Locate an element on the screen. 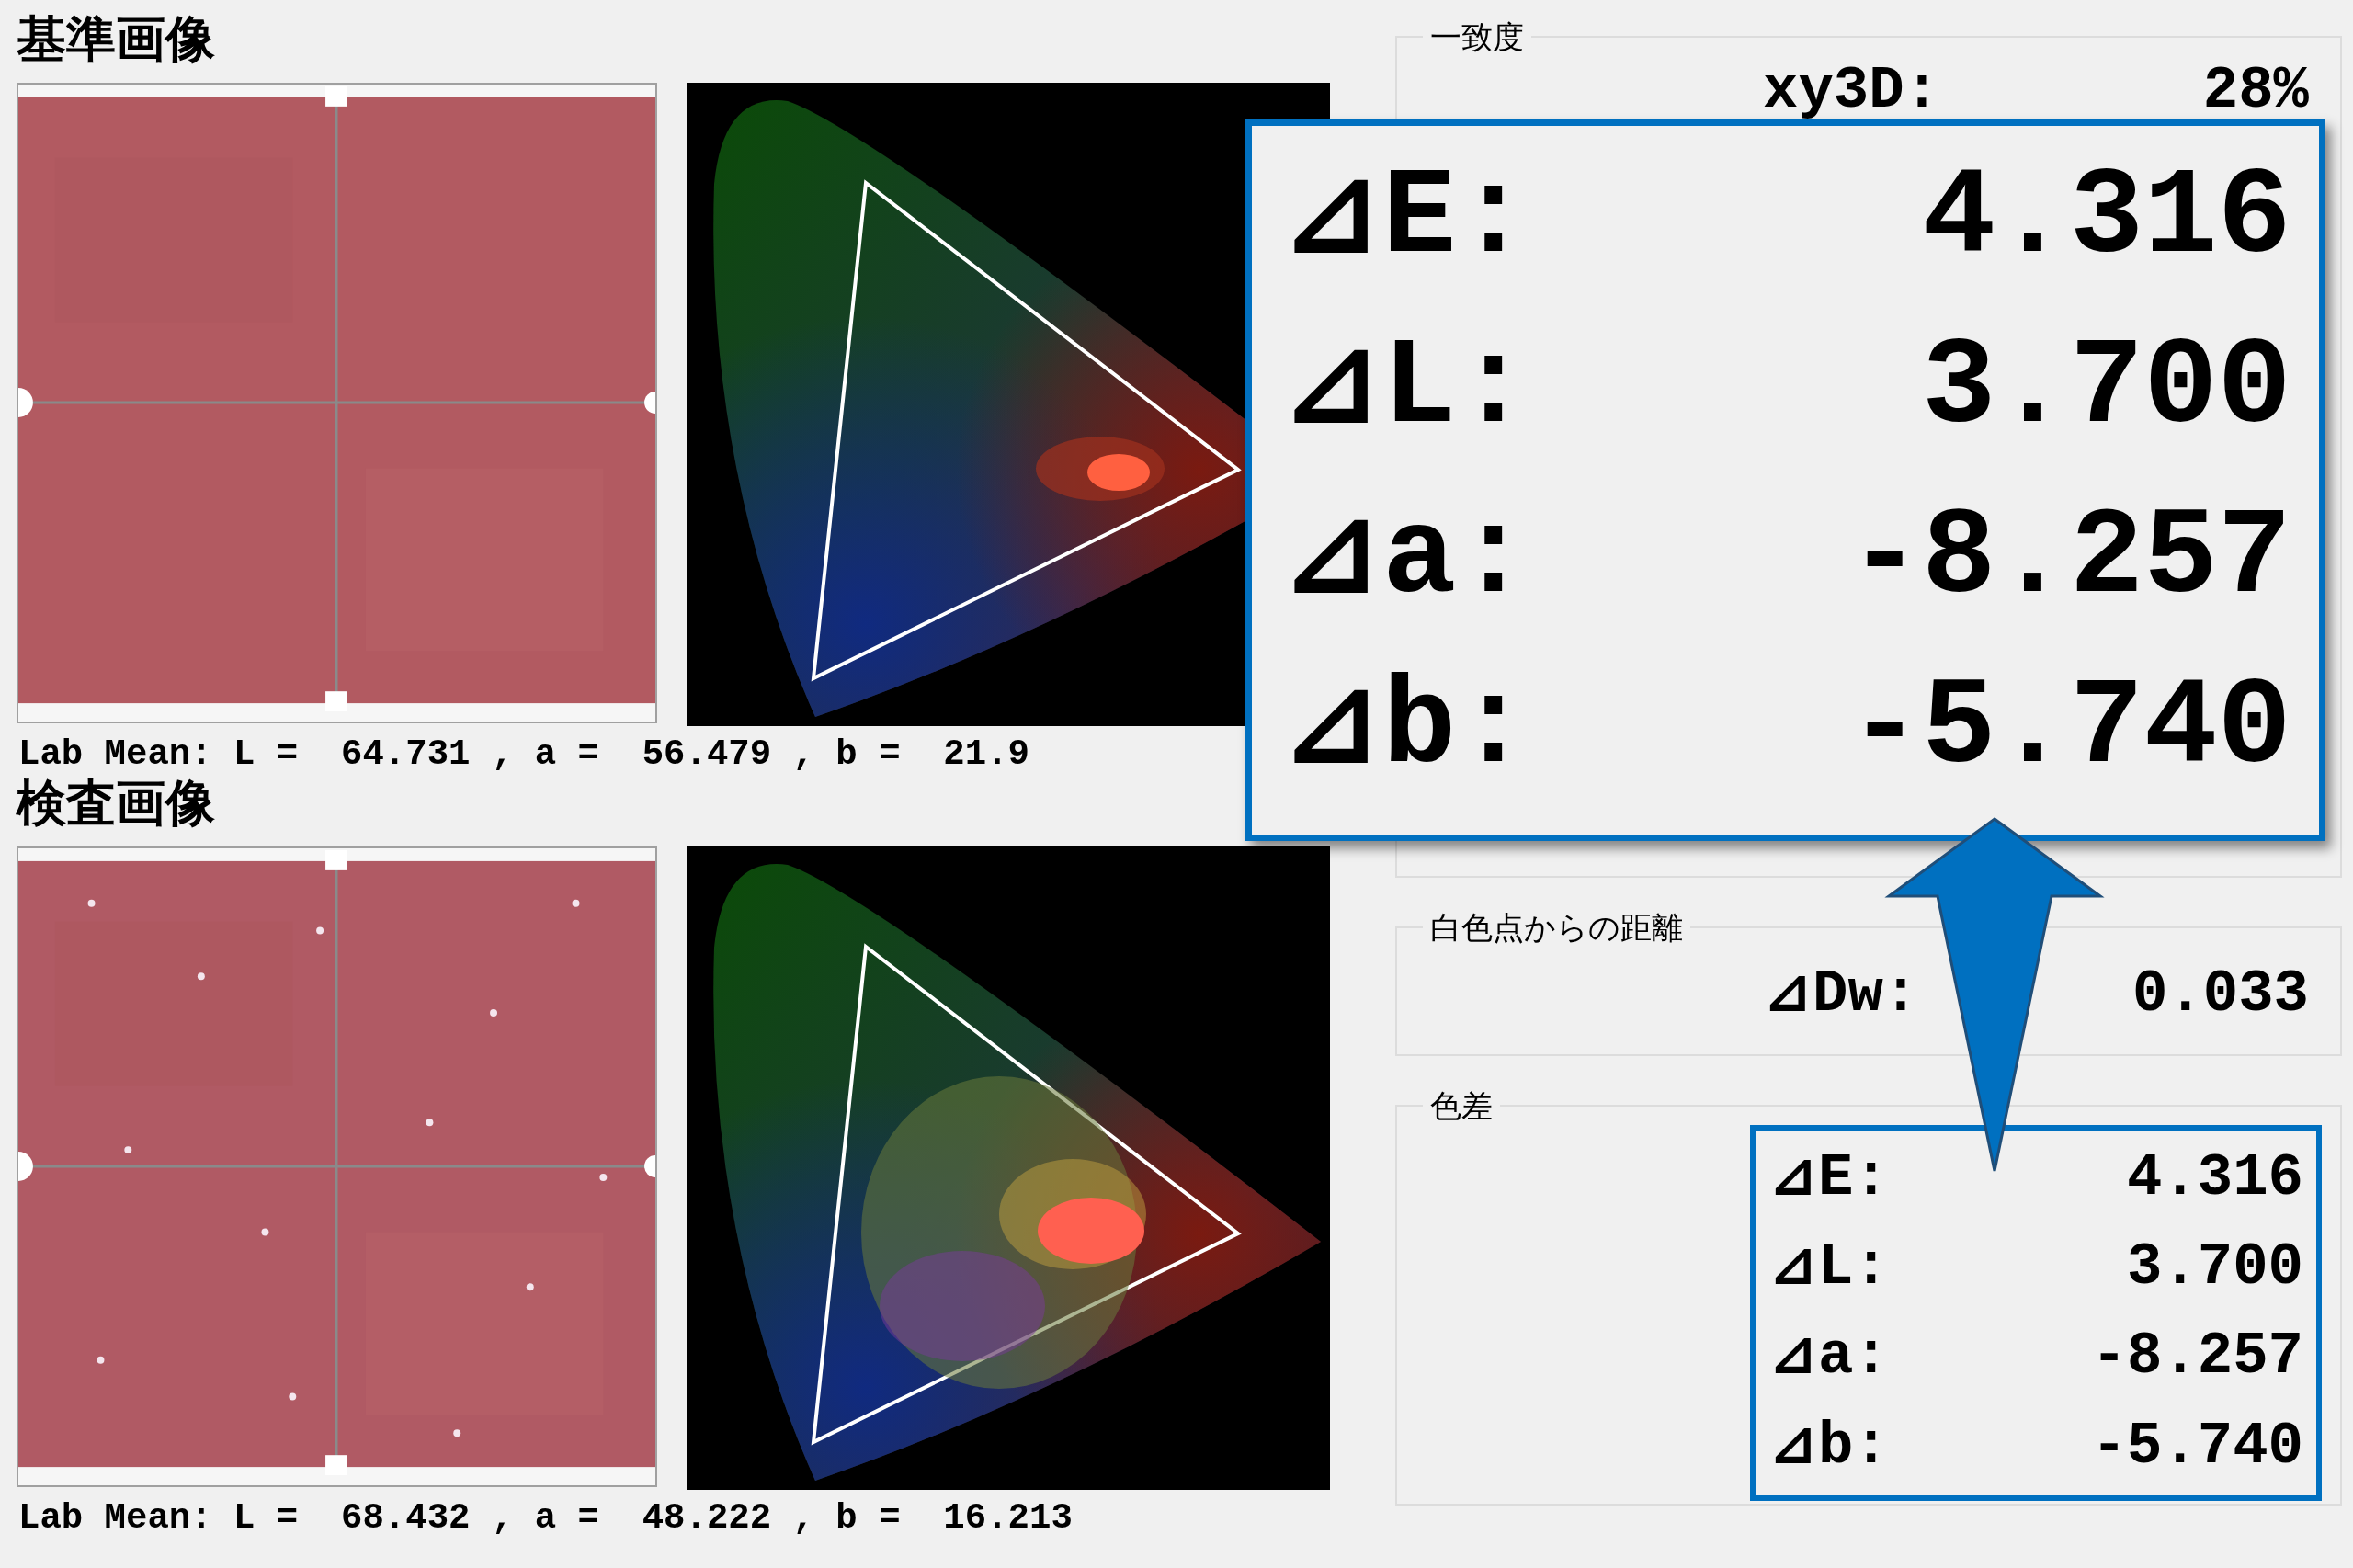 Image resolution: width=2353 pixels, height=1568 pixels. panel-title: 検査画像 is located at coordinates (116, 805).